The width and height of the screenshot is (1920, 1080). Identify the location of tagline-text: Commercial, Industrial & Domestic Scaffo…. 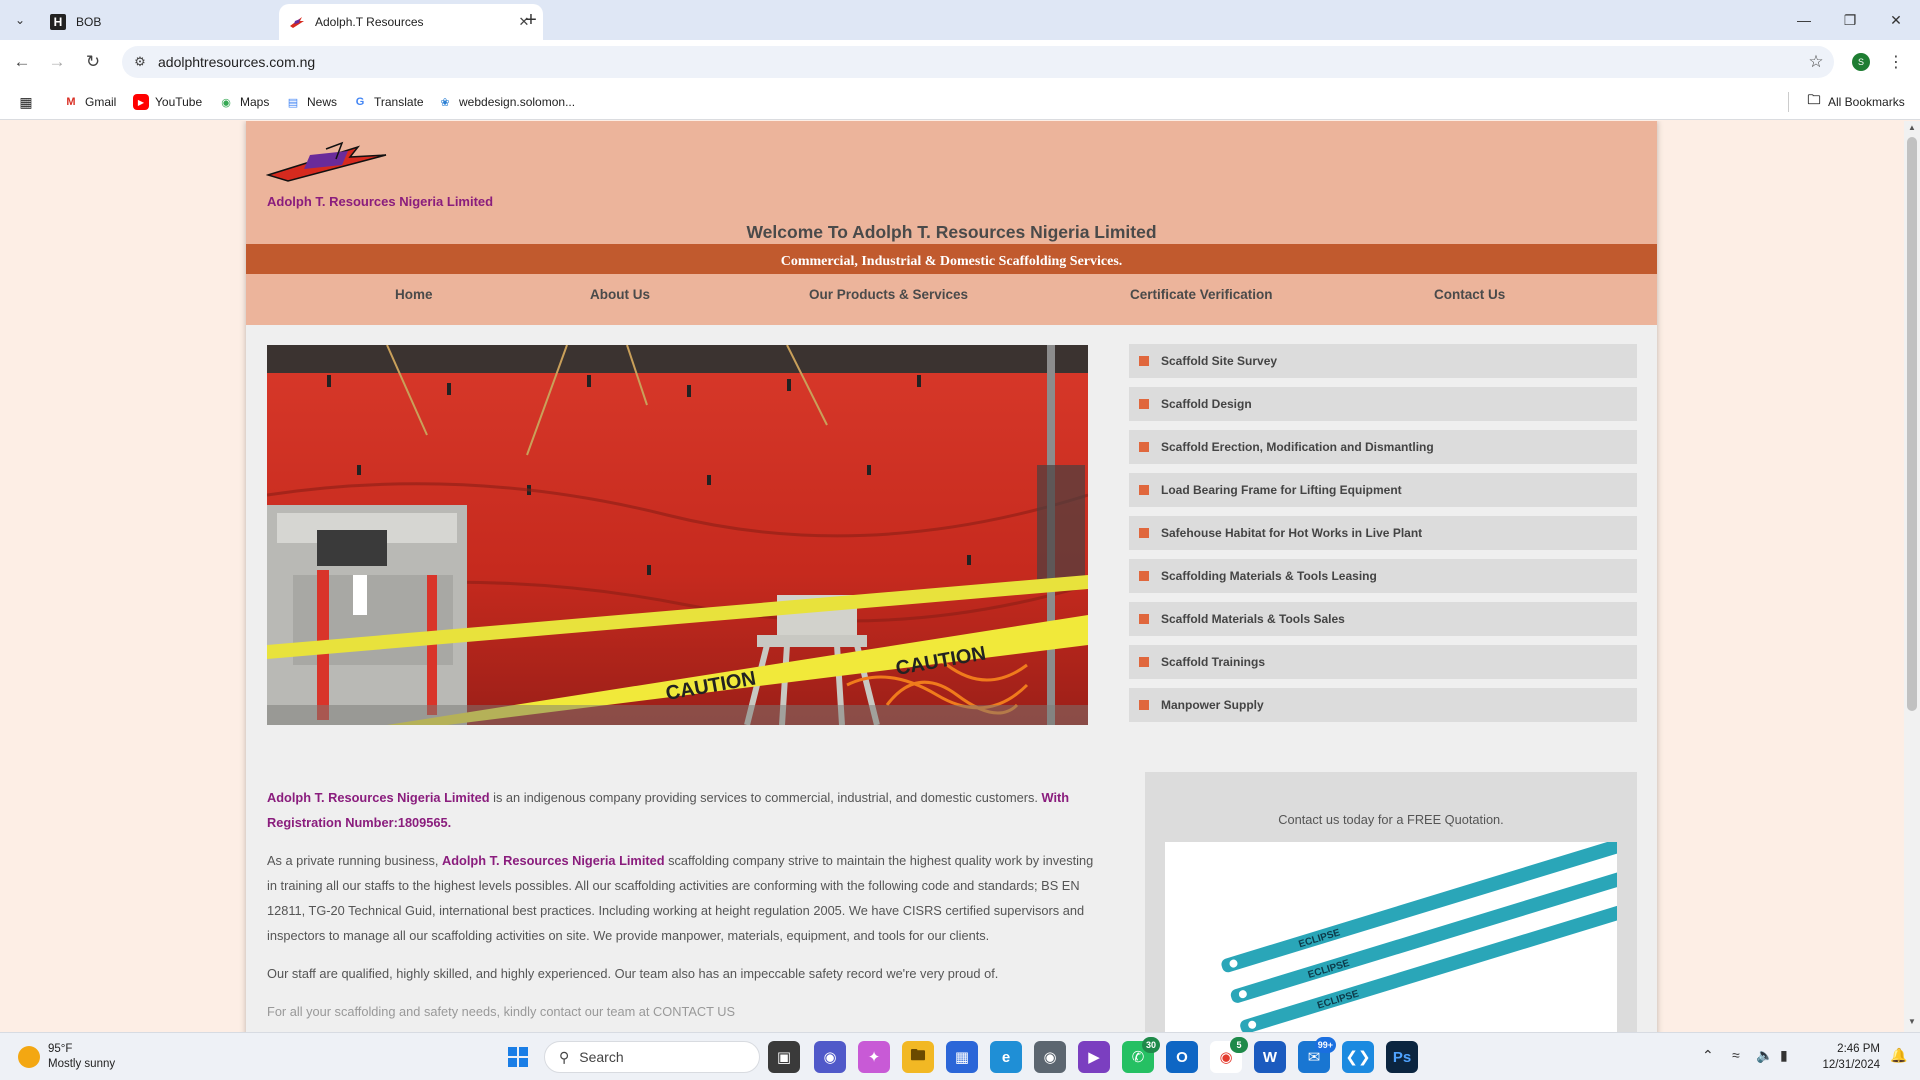
(951, 261).